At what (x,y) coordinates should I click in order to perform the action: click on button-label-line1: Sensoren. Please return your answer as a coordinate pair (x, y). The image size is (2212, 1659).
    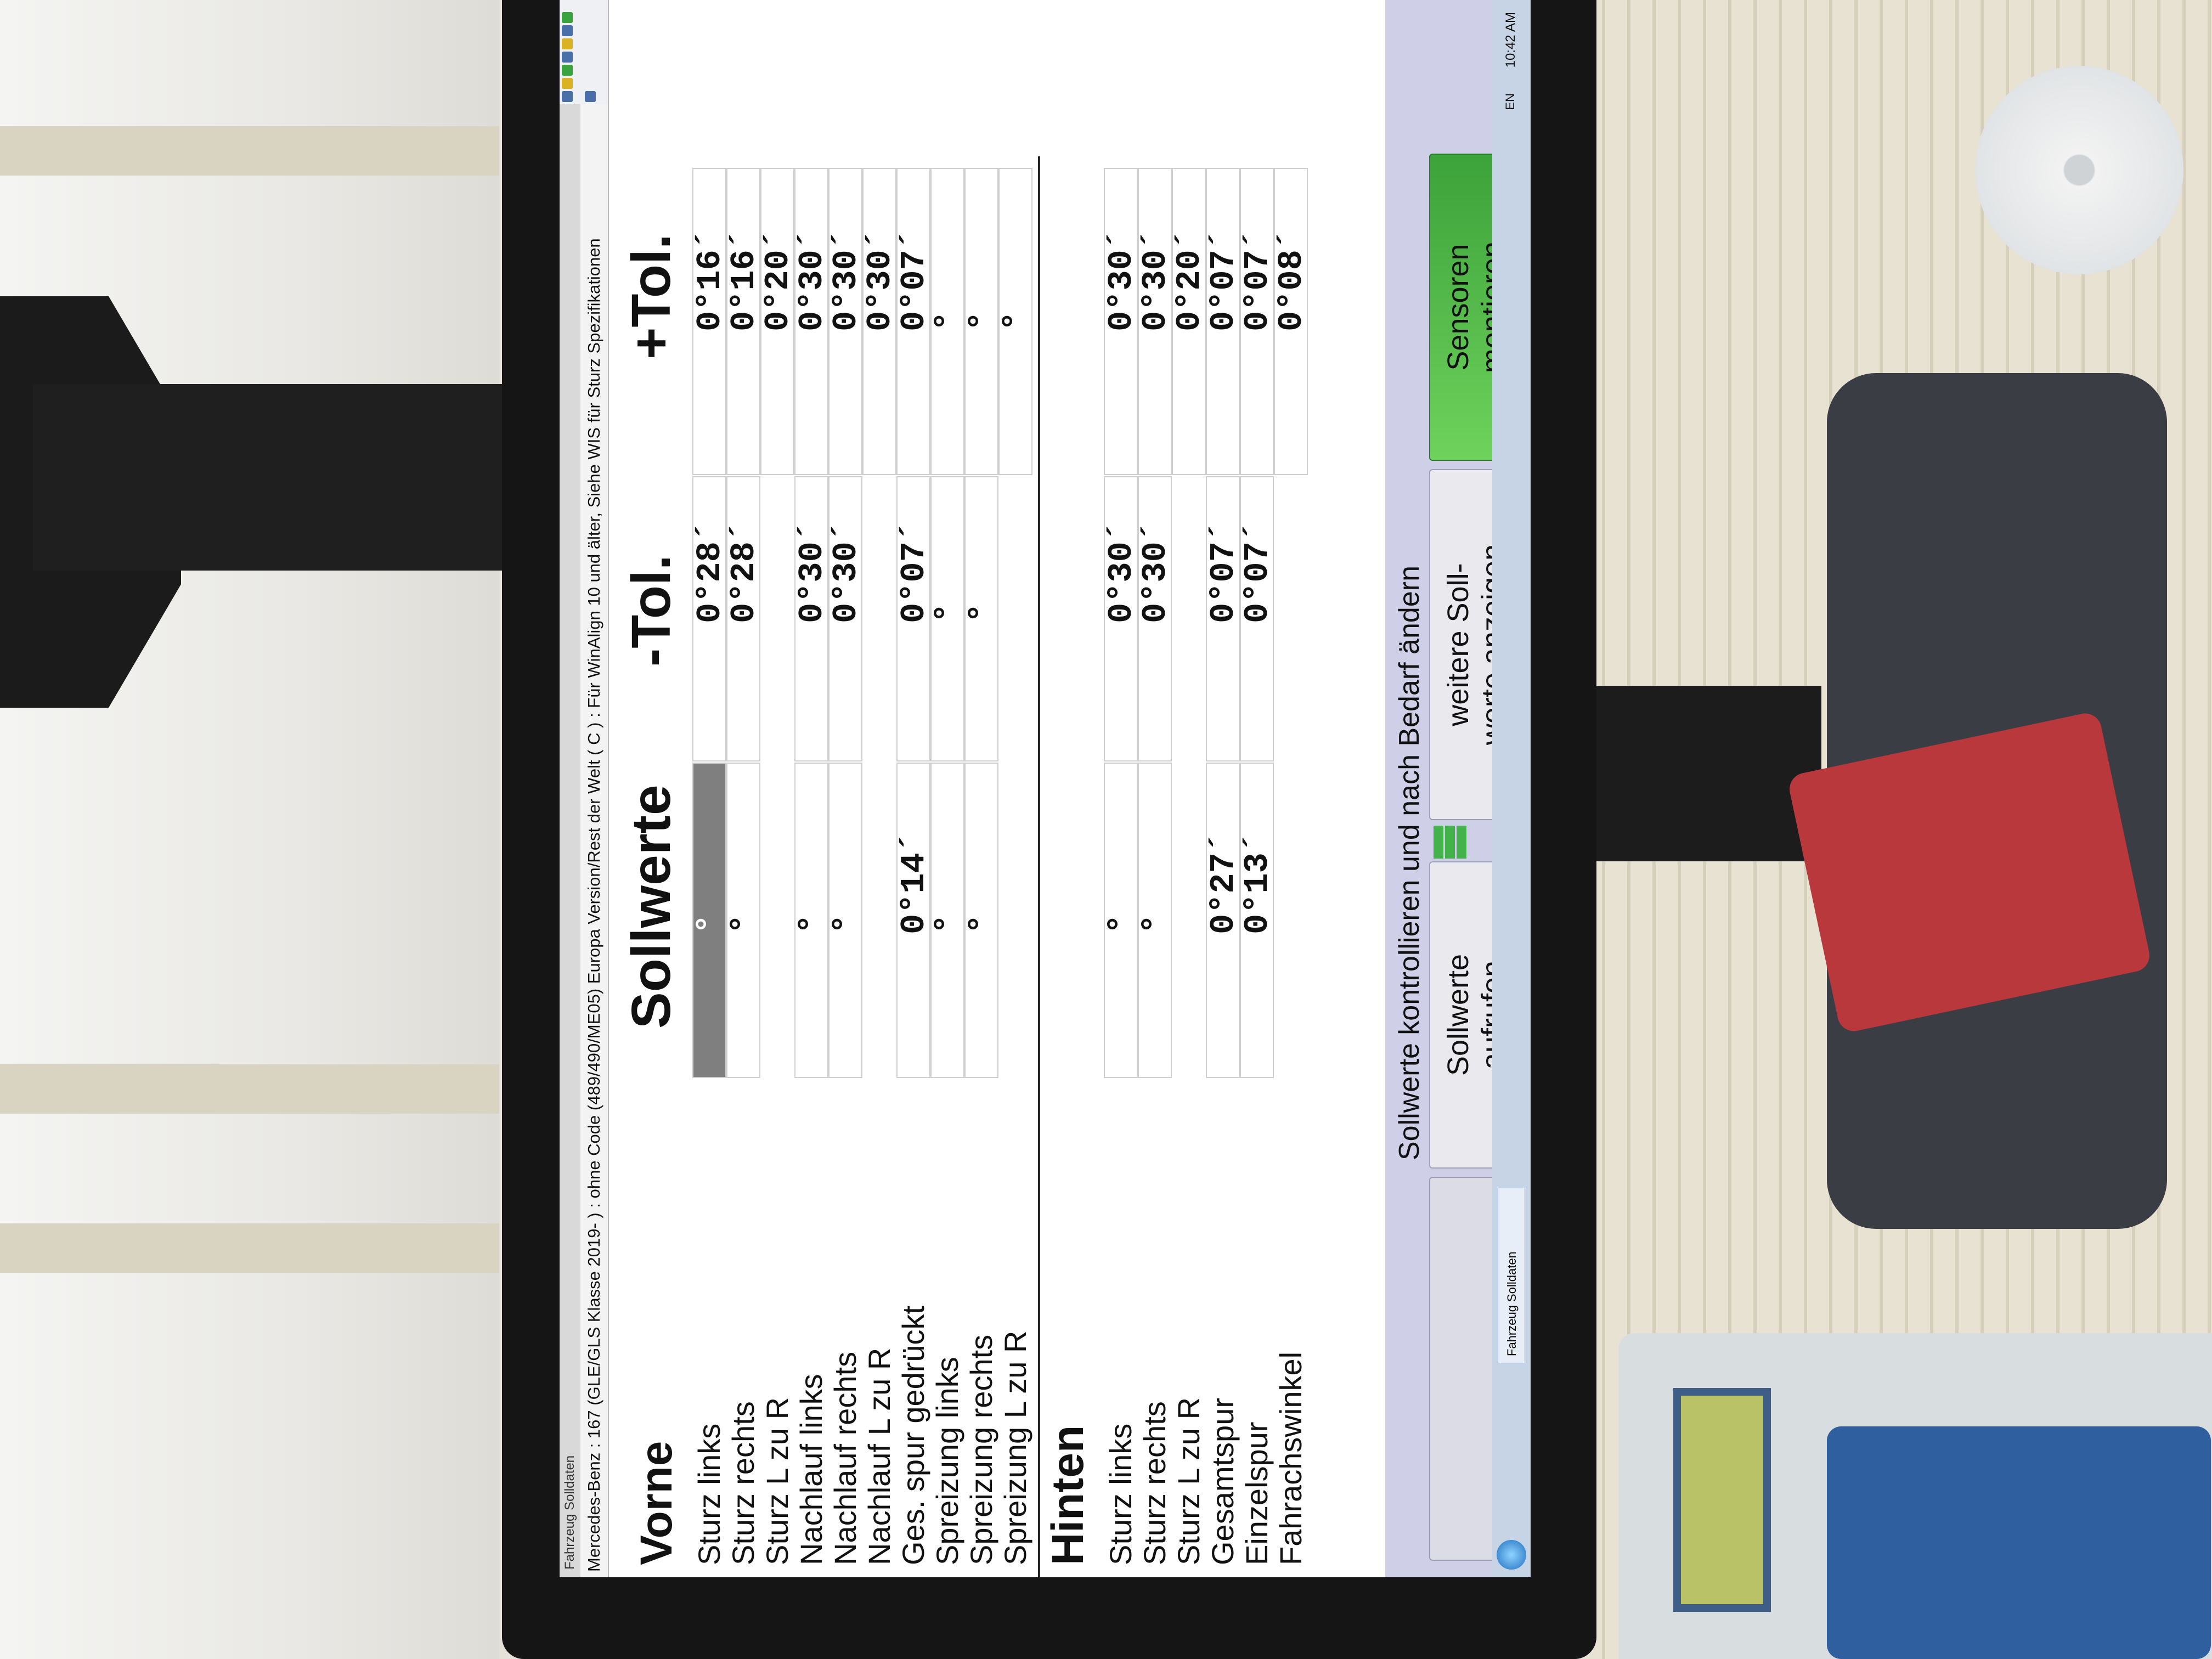
    Looking at the image, I should click on (1458, 307).